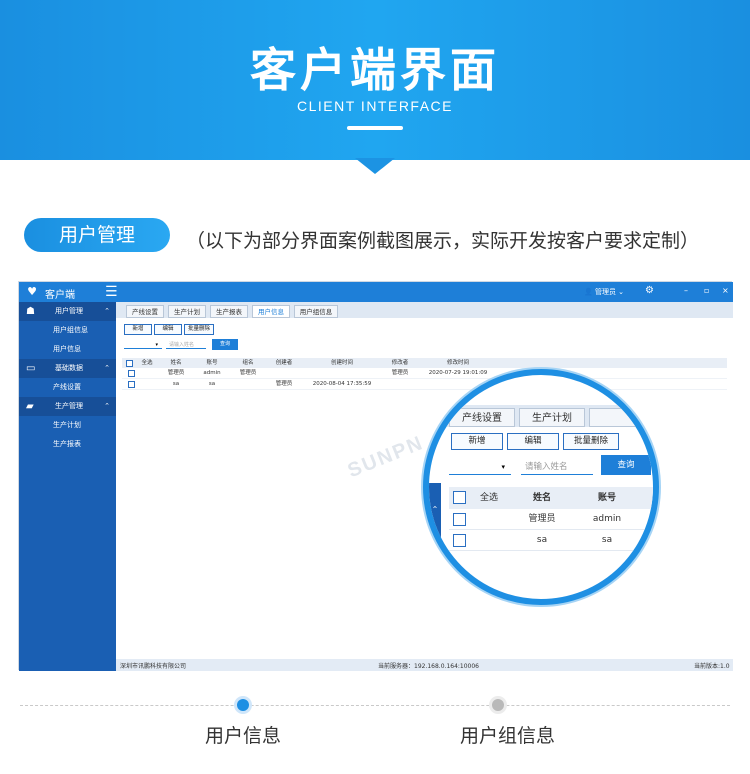  Describe the element at coordinates (186, 345) in the screenshot. I see `search-input: 请输入姓名` at that location.